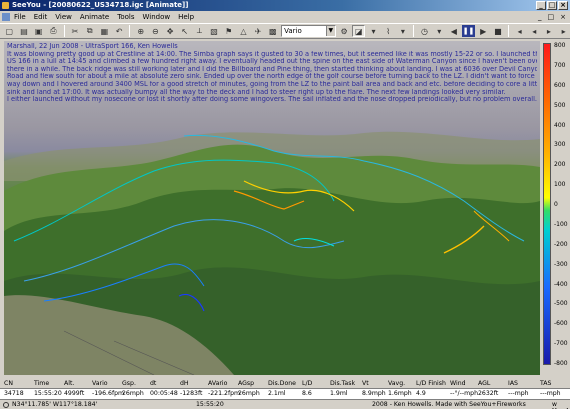 This screenshot has width=570, height=409. What do you see at coordinates (563, 31) in the screenshot?
I see `next-icon: ▸` at bounding box center [563, 31].